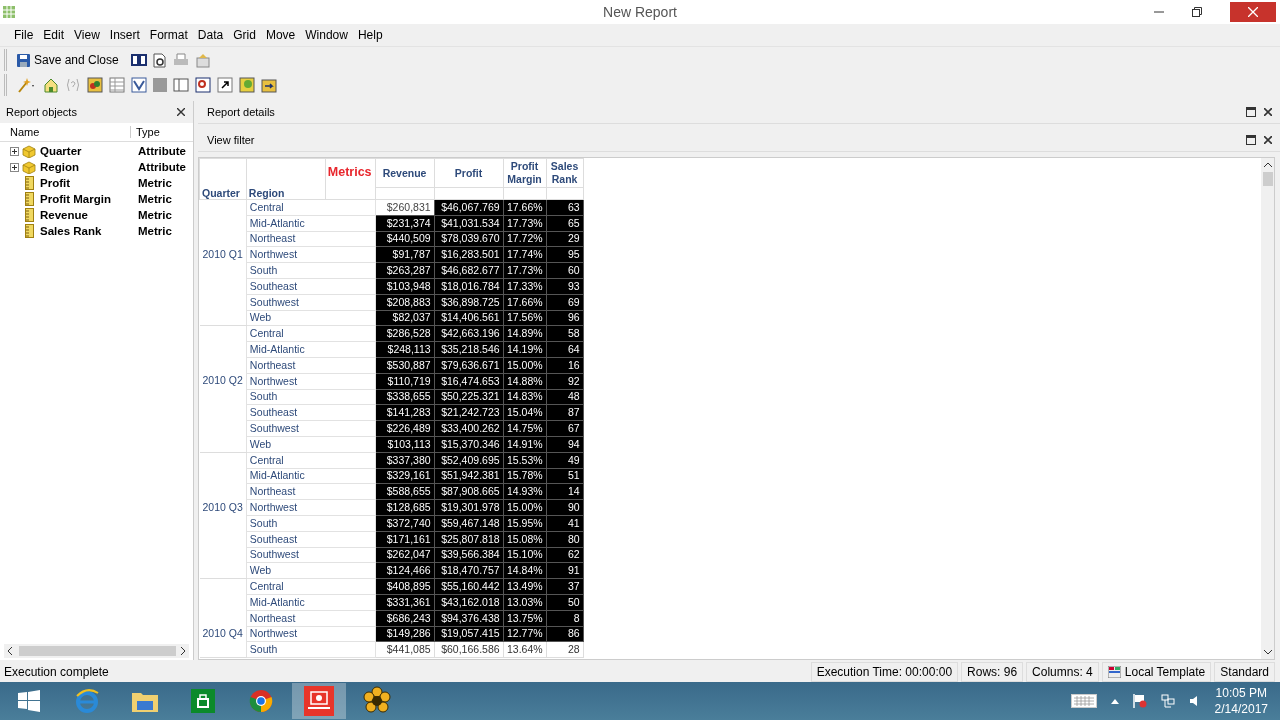 The height and width of the screenshot is (720, 1280). What do you see at coordinates (231, 140) in the screenshot?
I see `panel-title: View filter` at bounding box center [231, 140].